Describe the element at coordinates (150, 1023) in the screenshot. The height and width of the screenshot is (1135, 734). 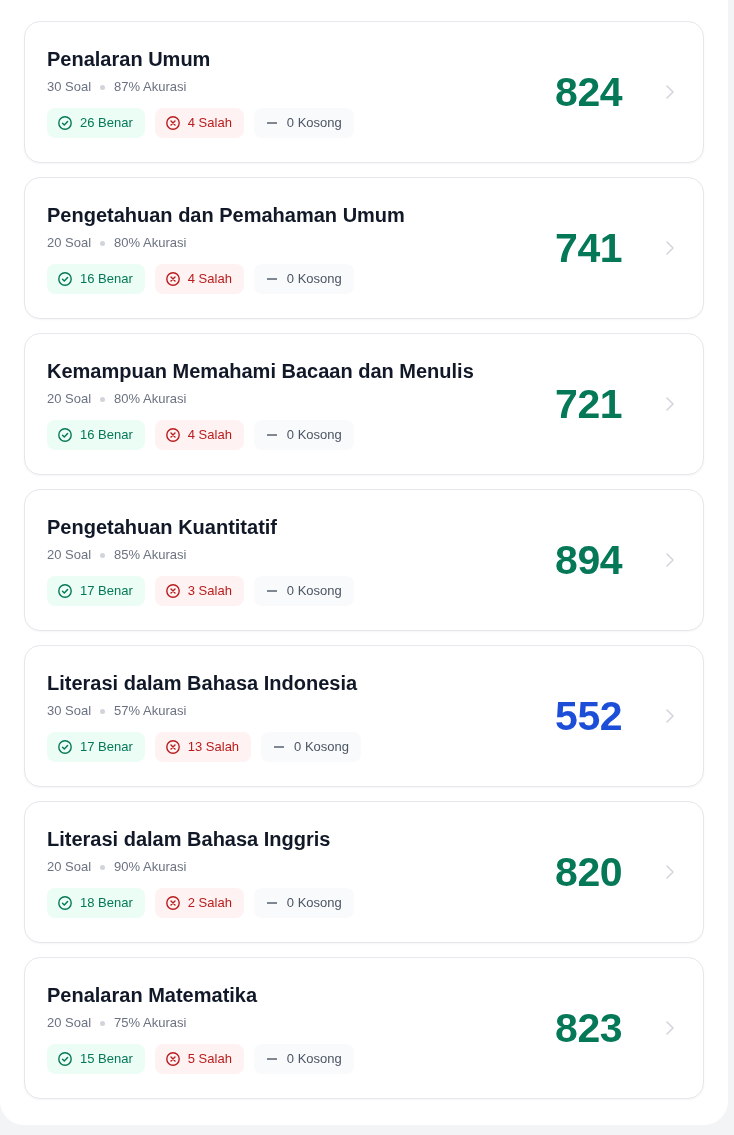
I see `accuracy-text: 75% Akurasi` at that location.